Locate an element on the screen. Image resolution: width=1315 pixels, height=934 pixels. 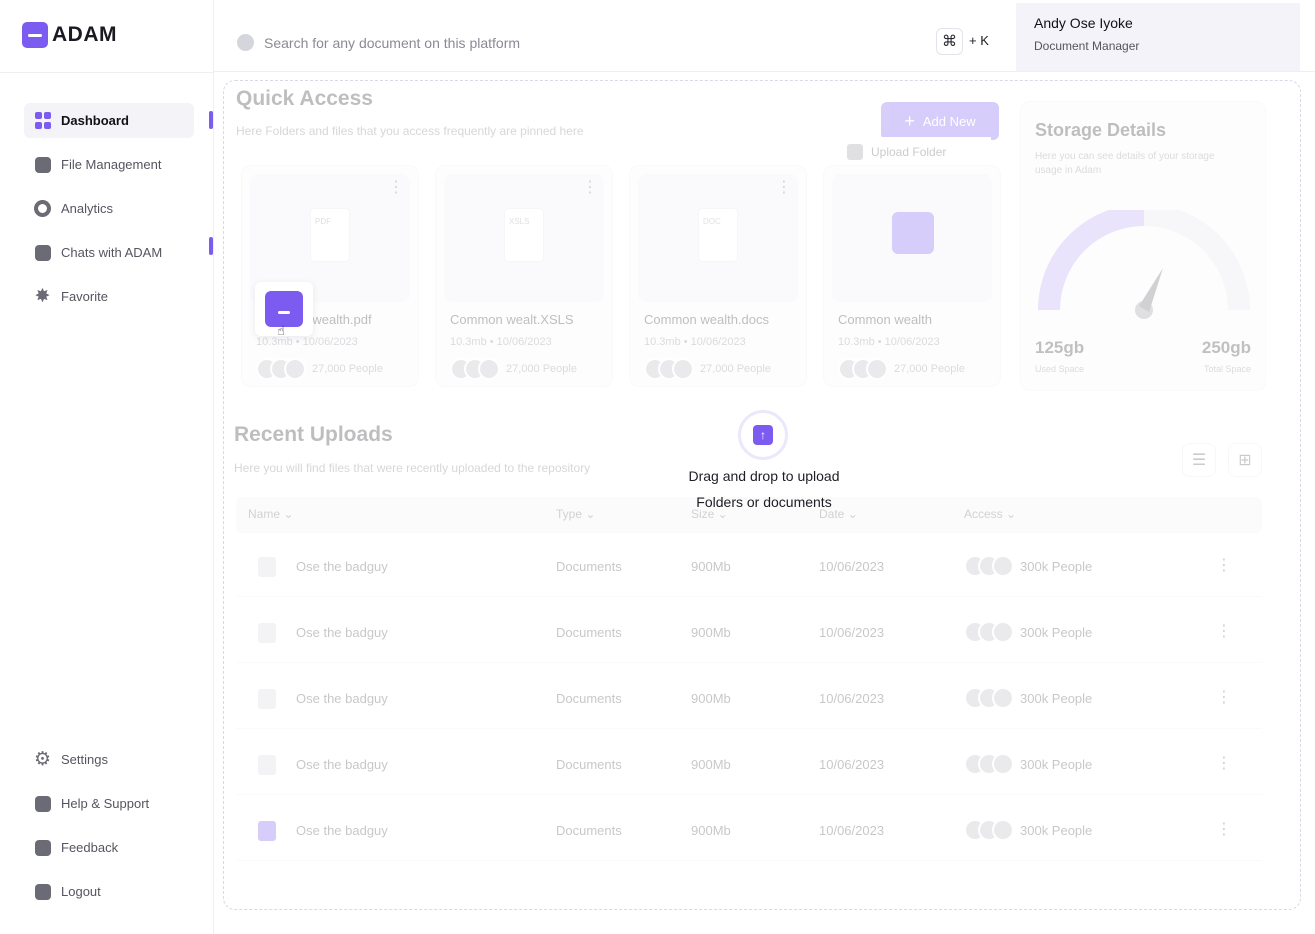
app-name: ADAM is located at coordinates (84, 34).